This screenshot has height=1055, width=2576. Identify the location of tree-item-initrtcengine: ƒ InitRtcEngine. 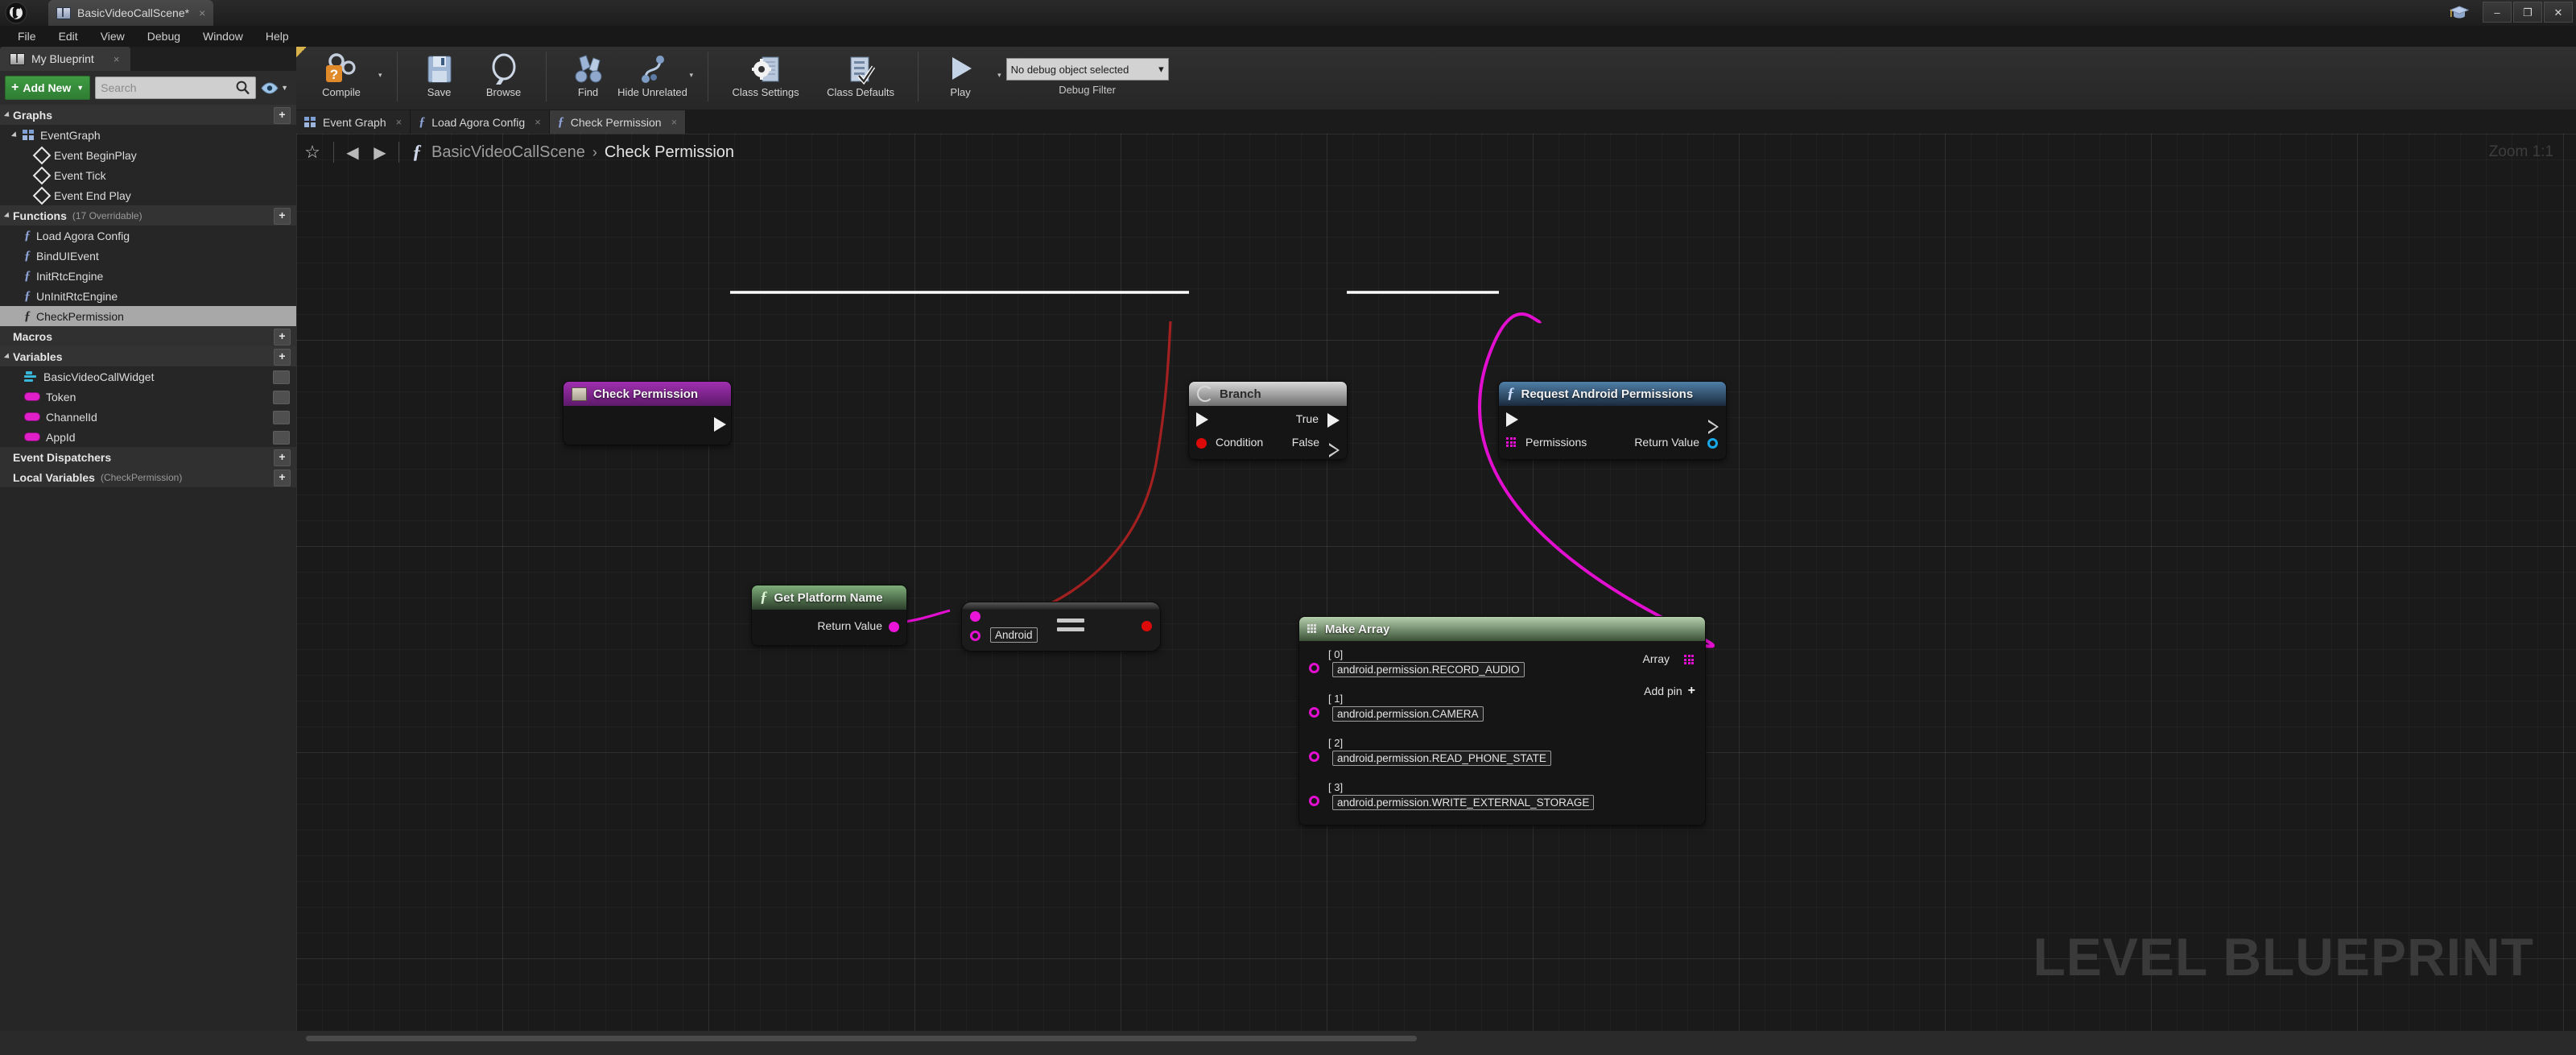
(148, 276).